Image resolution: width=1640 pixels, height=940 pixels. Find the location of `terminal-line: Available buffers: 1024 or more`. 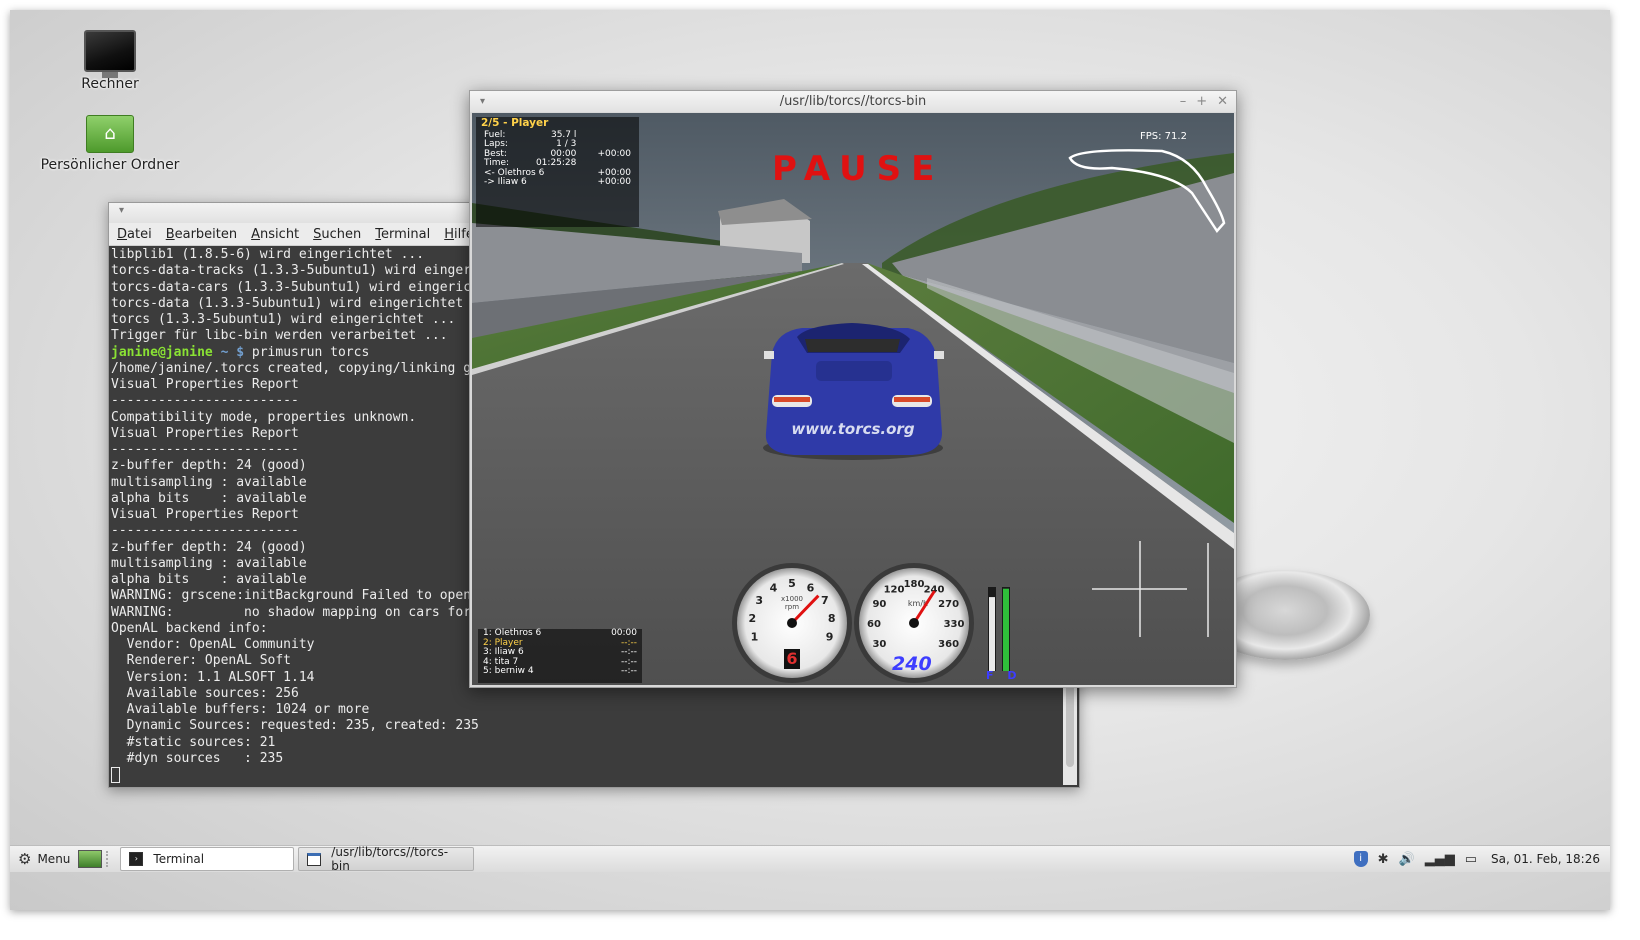

terminal-line: Available buffers: 1024 or more is located at coordinates (240, 709).